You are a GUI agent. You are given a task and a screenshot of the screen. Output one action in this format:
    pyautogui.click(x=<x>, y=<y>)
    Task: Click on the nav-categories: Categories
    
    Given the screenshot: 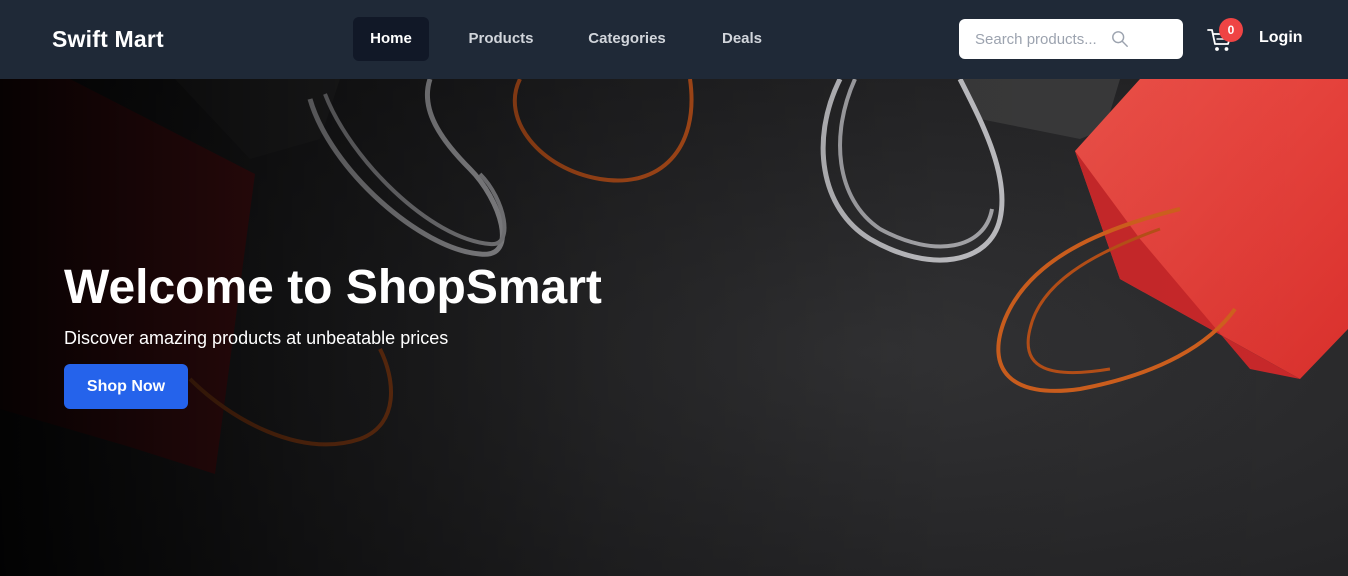 What is the action you would take?
    pyautogui.click(x=627, y=39)
    